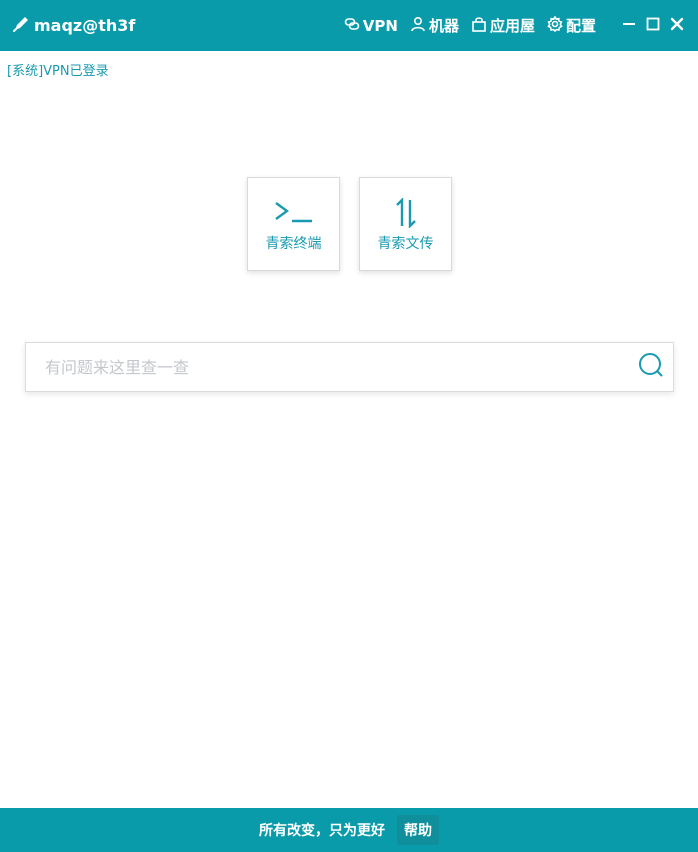  I want to click on top-nav: VPN 机器 应用屋 配置, so click(476, 25).